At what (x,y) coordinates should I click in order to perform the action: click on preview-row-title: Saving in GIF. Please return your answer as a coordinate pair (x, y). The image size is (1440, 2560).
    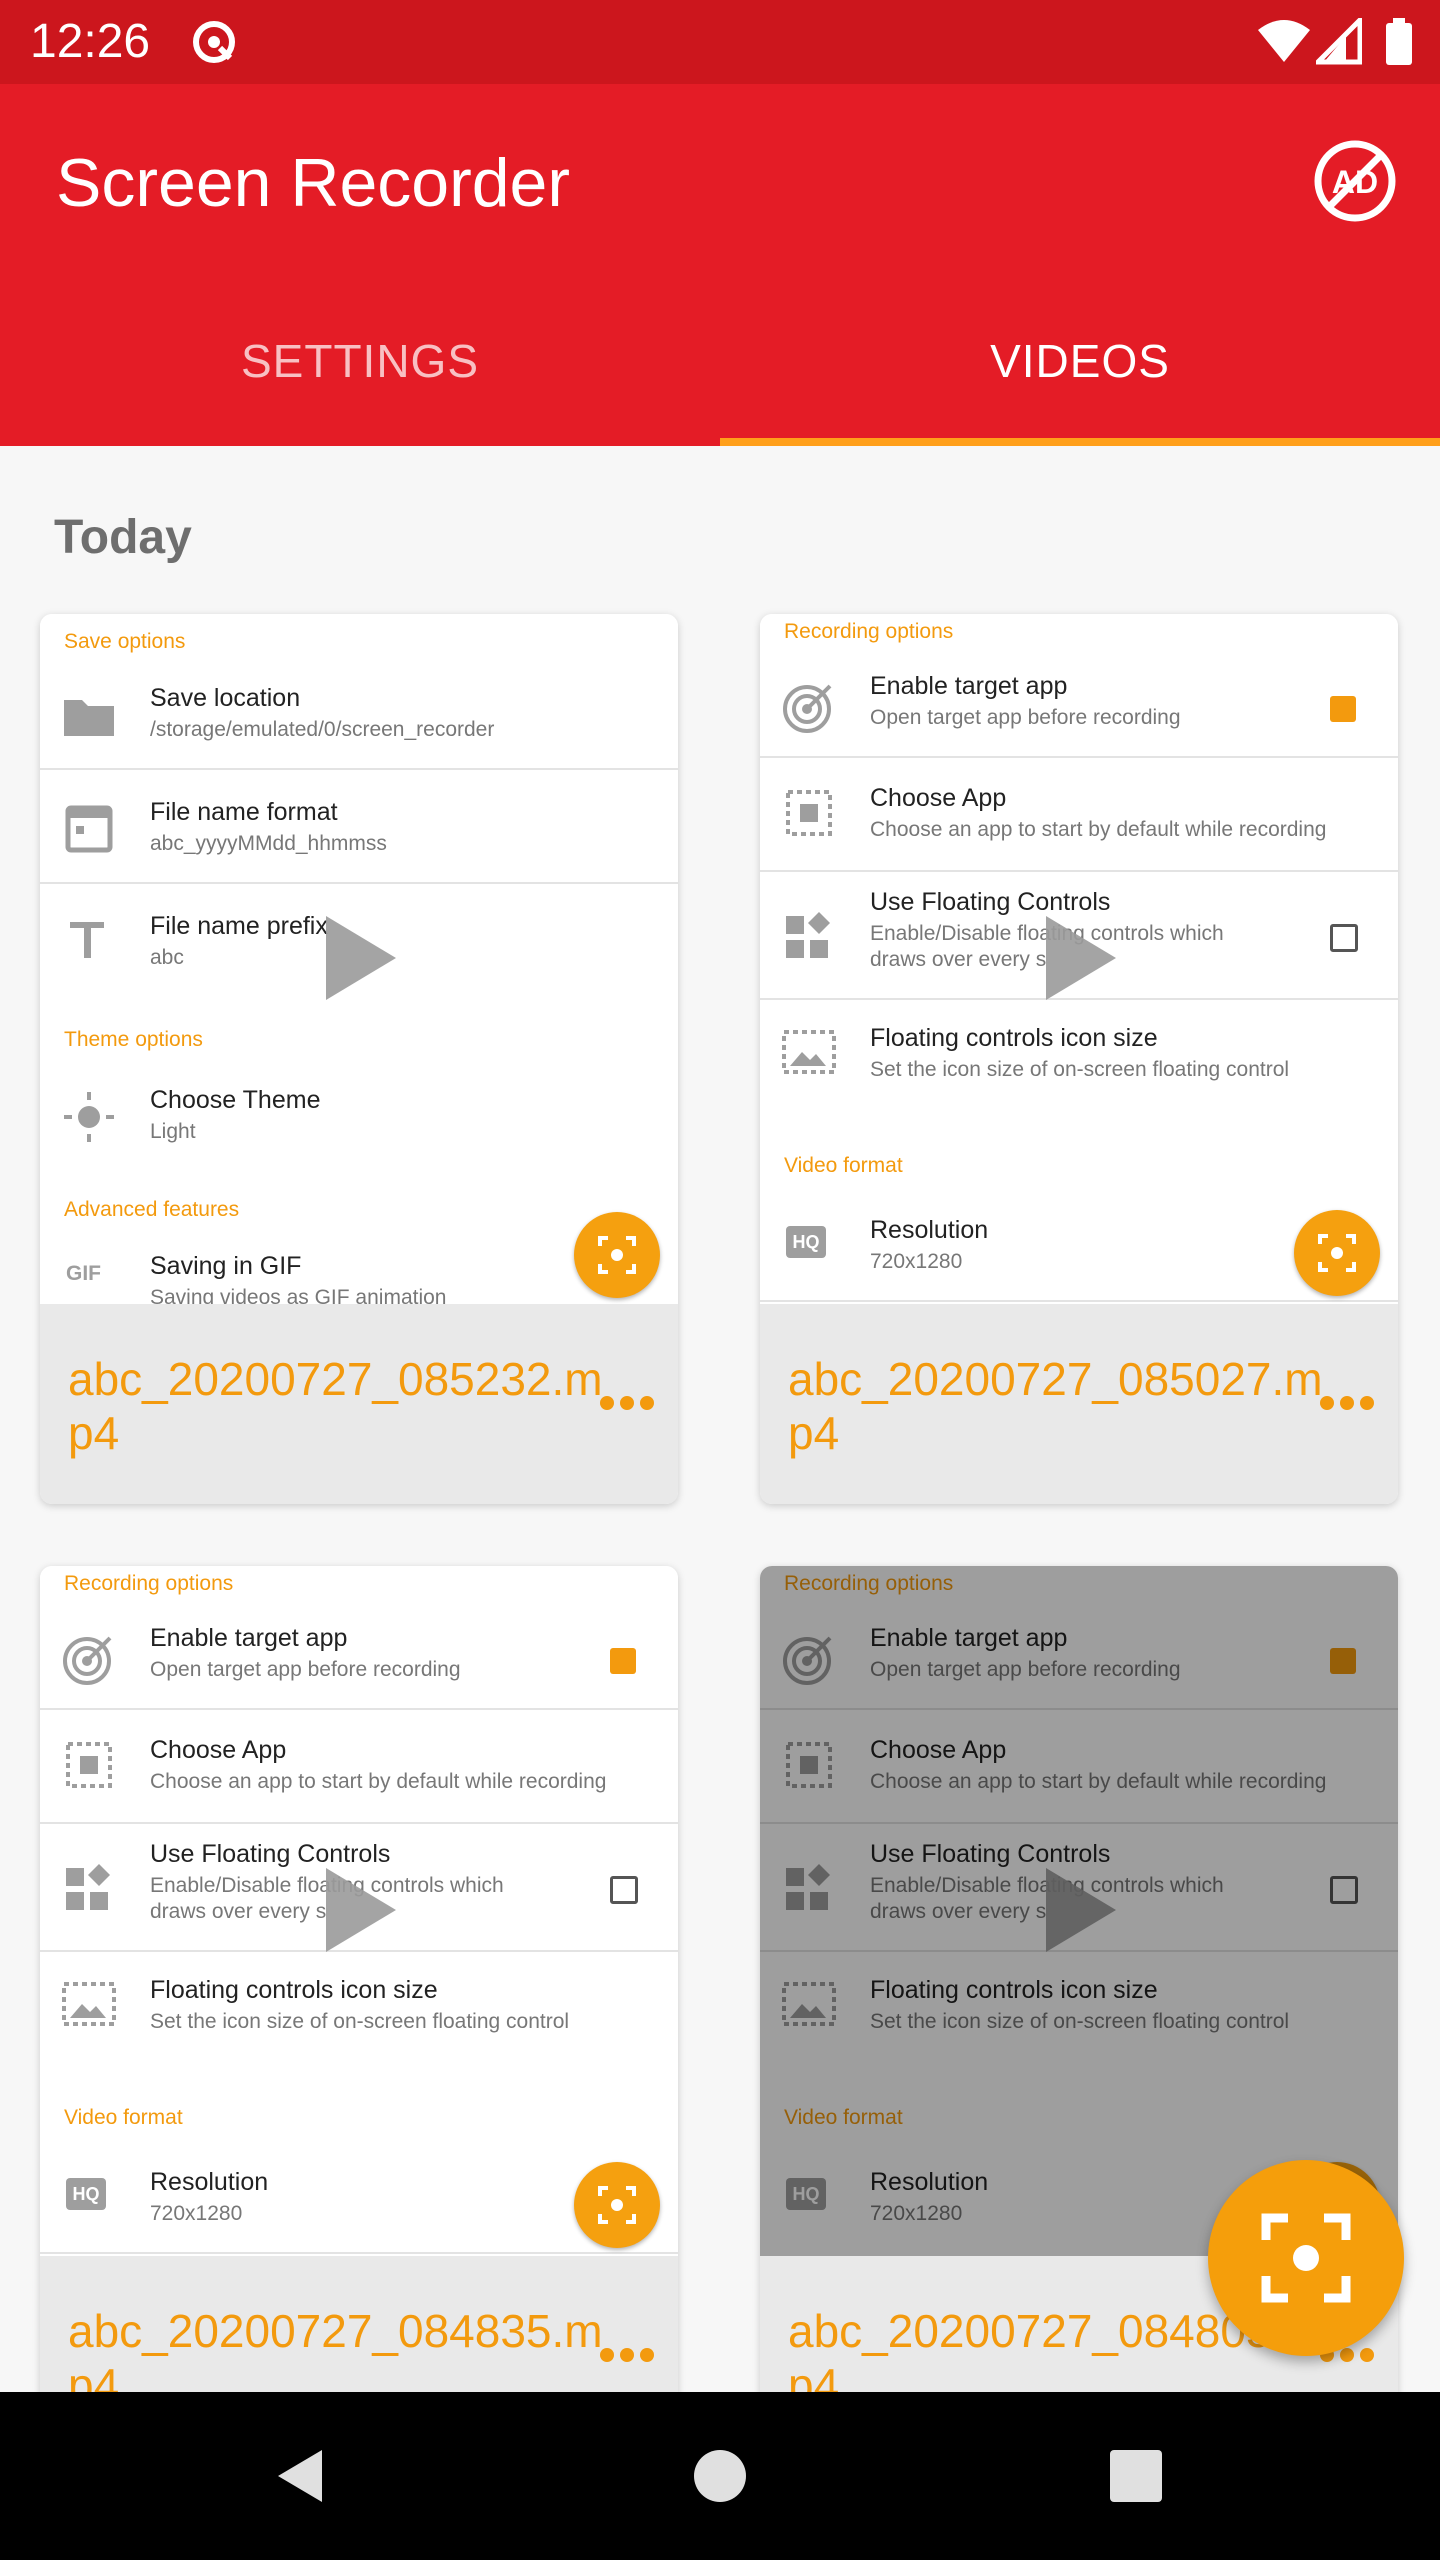
    Looking at the image, I should click on (226, 1266).